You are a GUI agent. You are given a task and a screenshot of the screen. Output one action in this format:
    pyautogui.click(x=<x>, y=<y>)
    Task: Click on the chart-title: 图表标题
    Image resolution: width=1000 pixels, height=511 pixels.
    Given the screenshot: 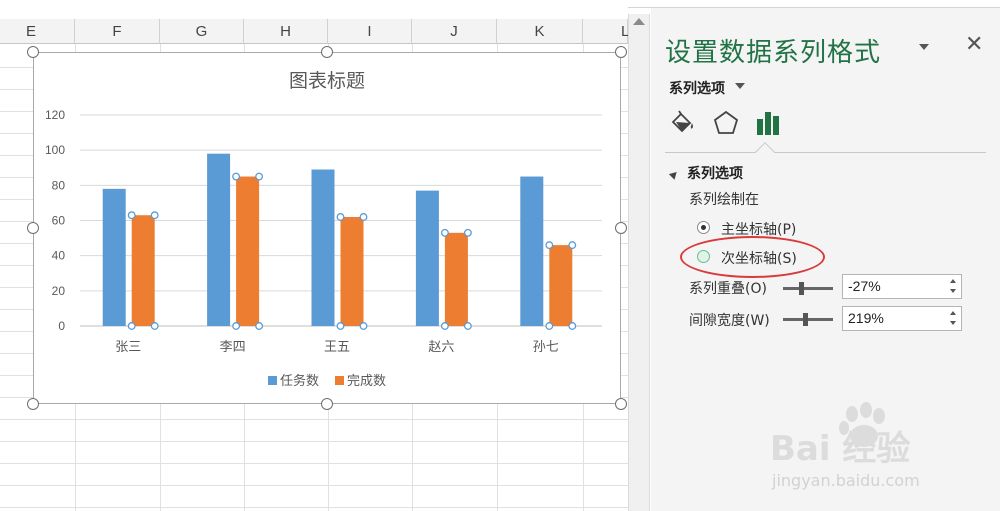 What is the action you would take?
    pyautogui.click(x=327, y=81)
    